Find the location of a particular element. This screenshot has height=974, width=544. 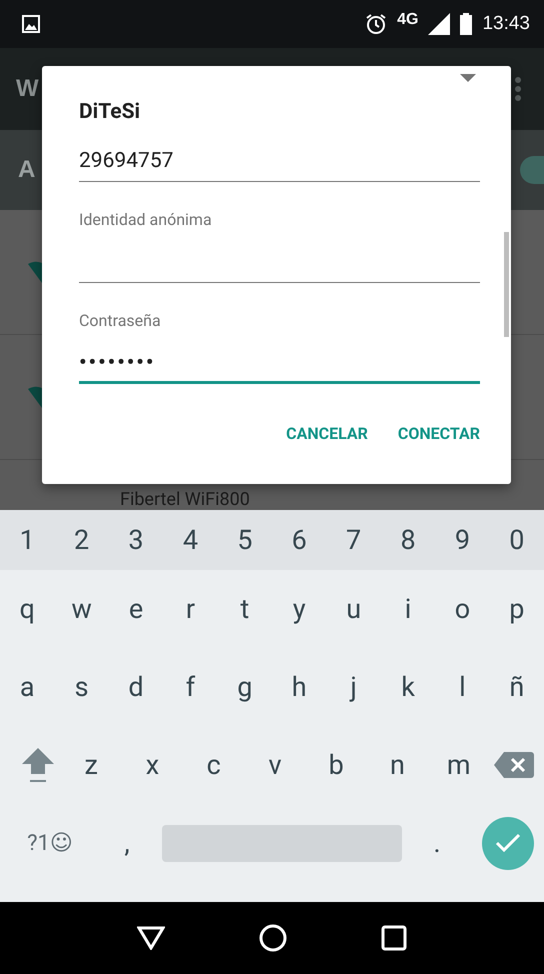

keyboard-key: q is located at coordinates (27, 609).